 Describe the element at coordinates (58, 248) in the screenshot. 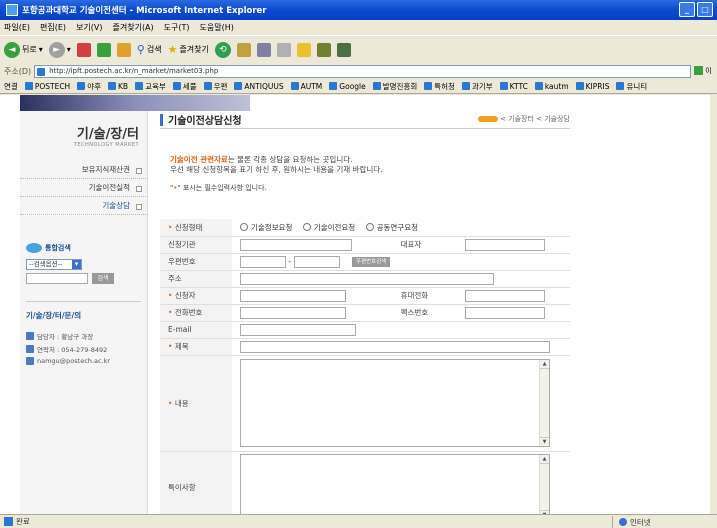

I see `search-title: 통합검색` at that location.